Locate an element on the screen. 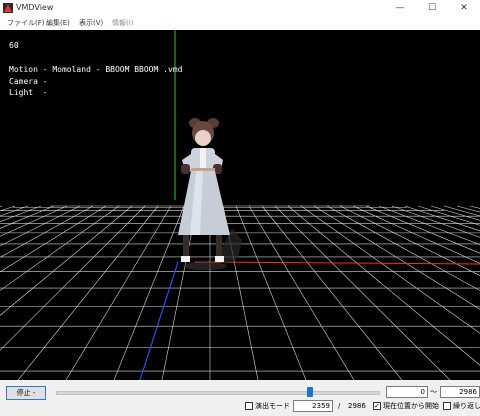  close-button: ✕ is located at coordinates (464, 8).